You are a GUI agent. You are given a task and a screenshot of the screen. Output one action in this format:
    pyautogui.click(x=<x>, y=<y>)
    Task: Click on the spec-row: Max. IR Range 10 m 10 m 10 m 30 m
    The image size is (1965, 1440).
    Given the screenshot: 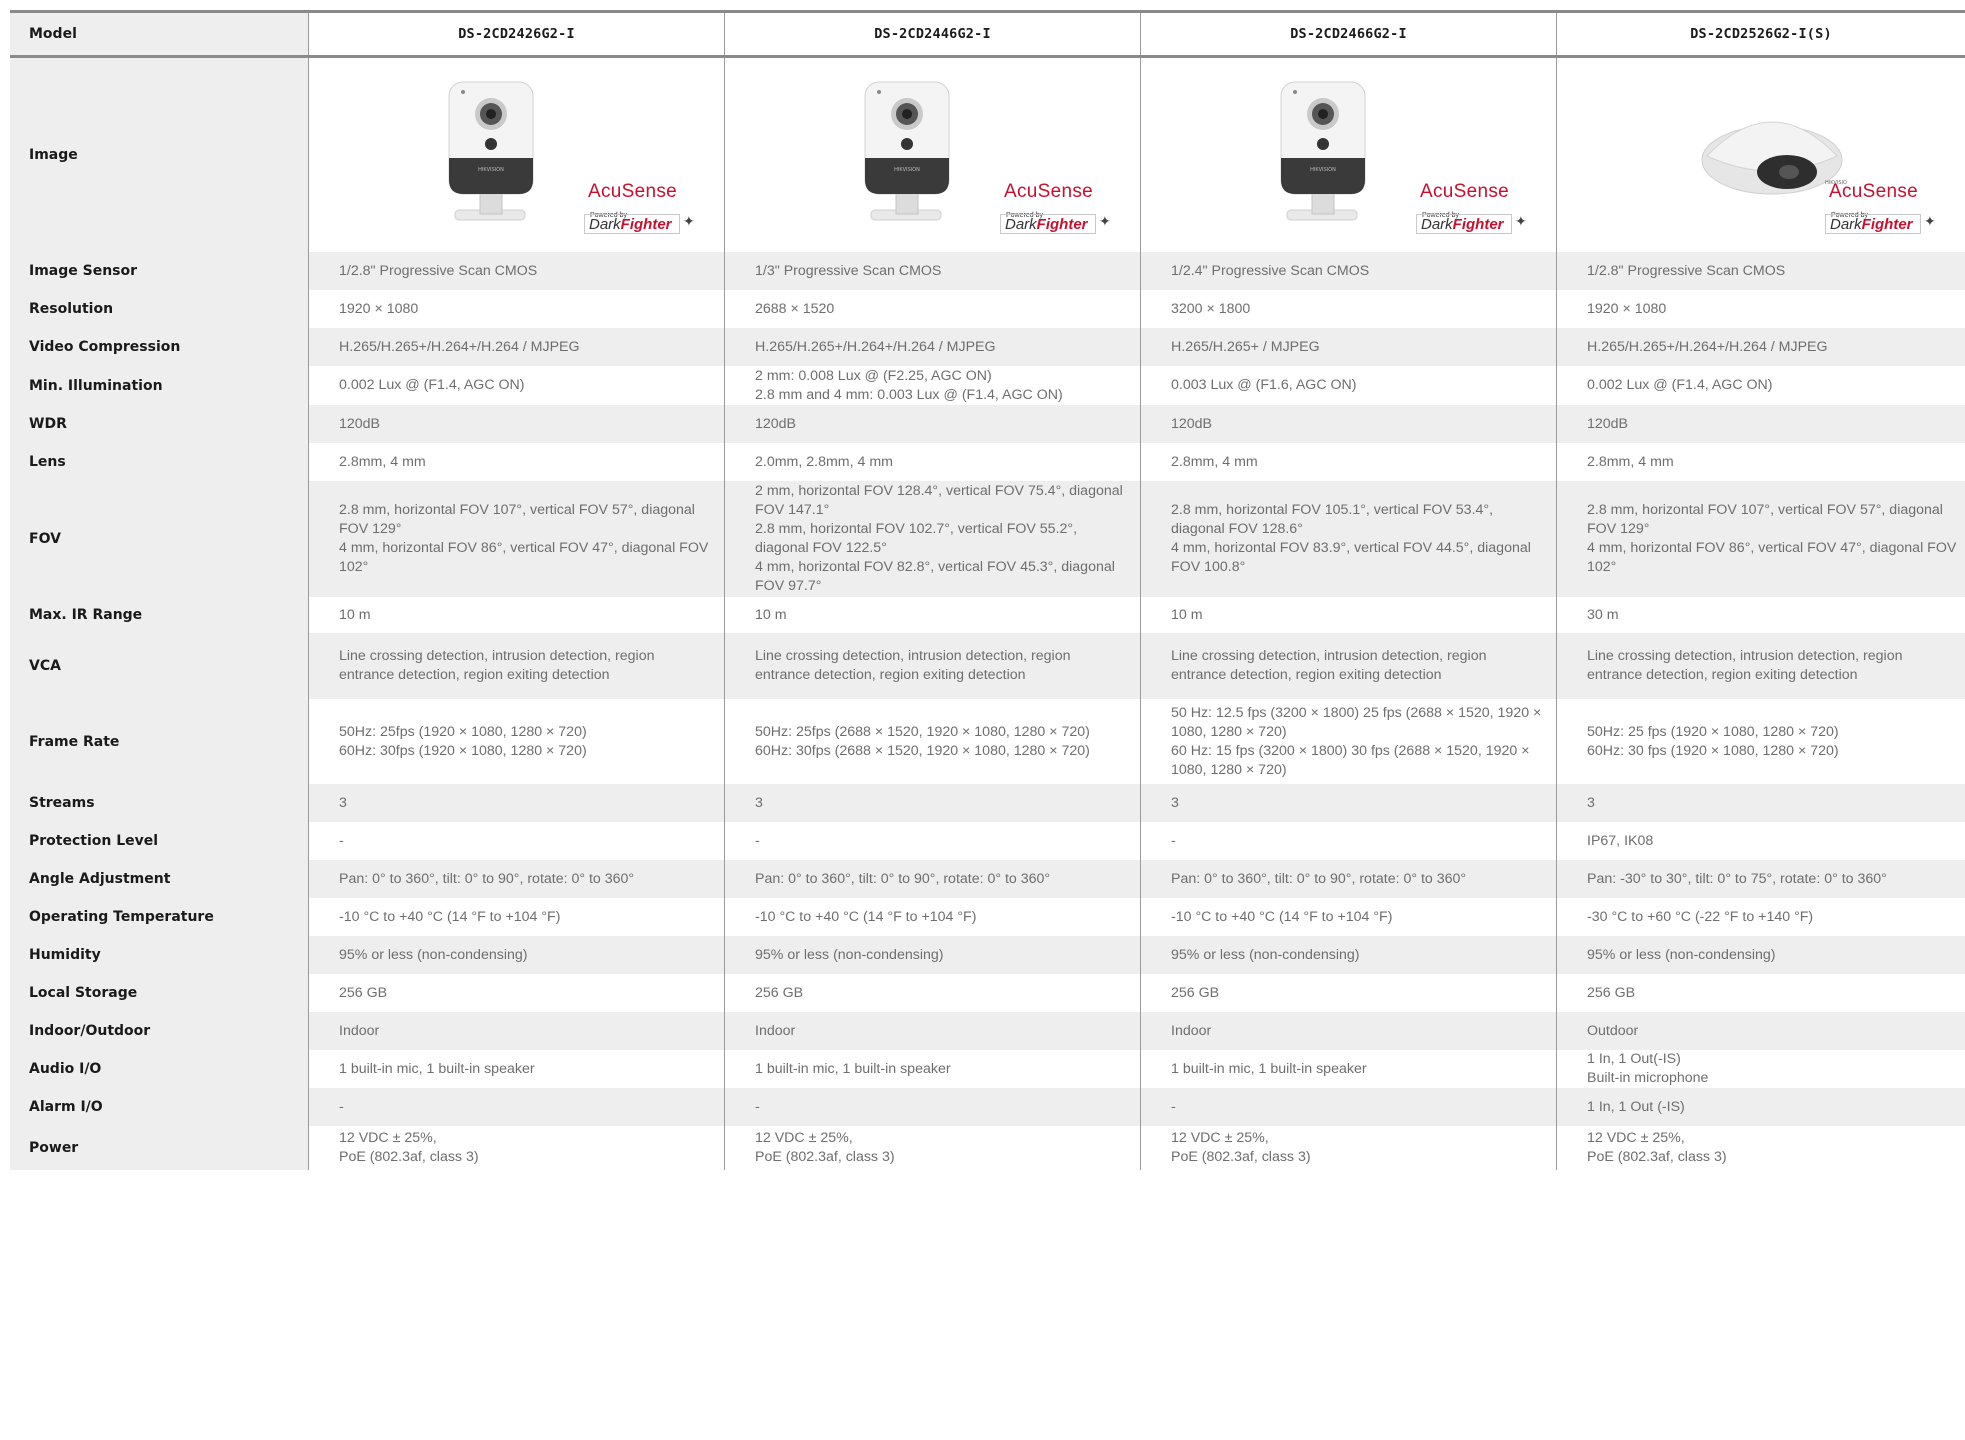 What is the action you would take?
    pyautogui.click(x=987, y=615)
    